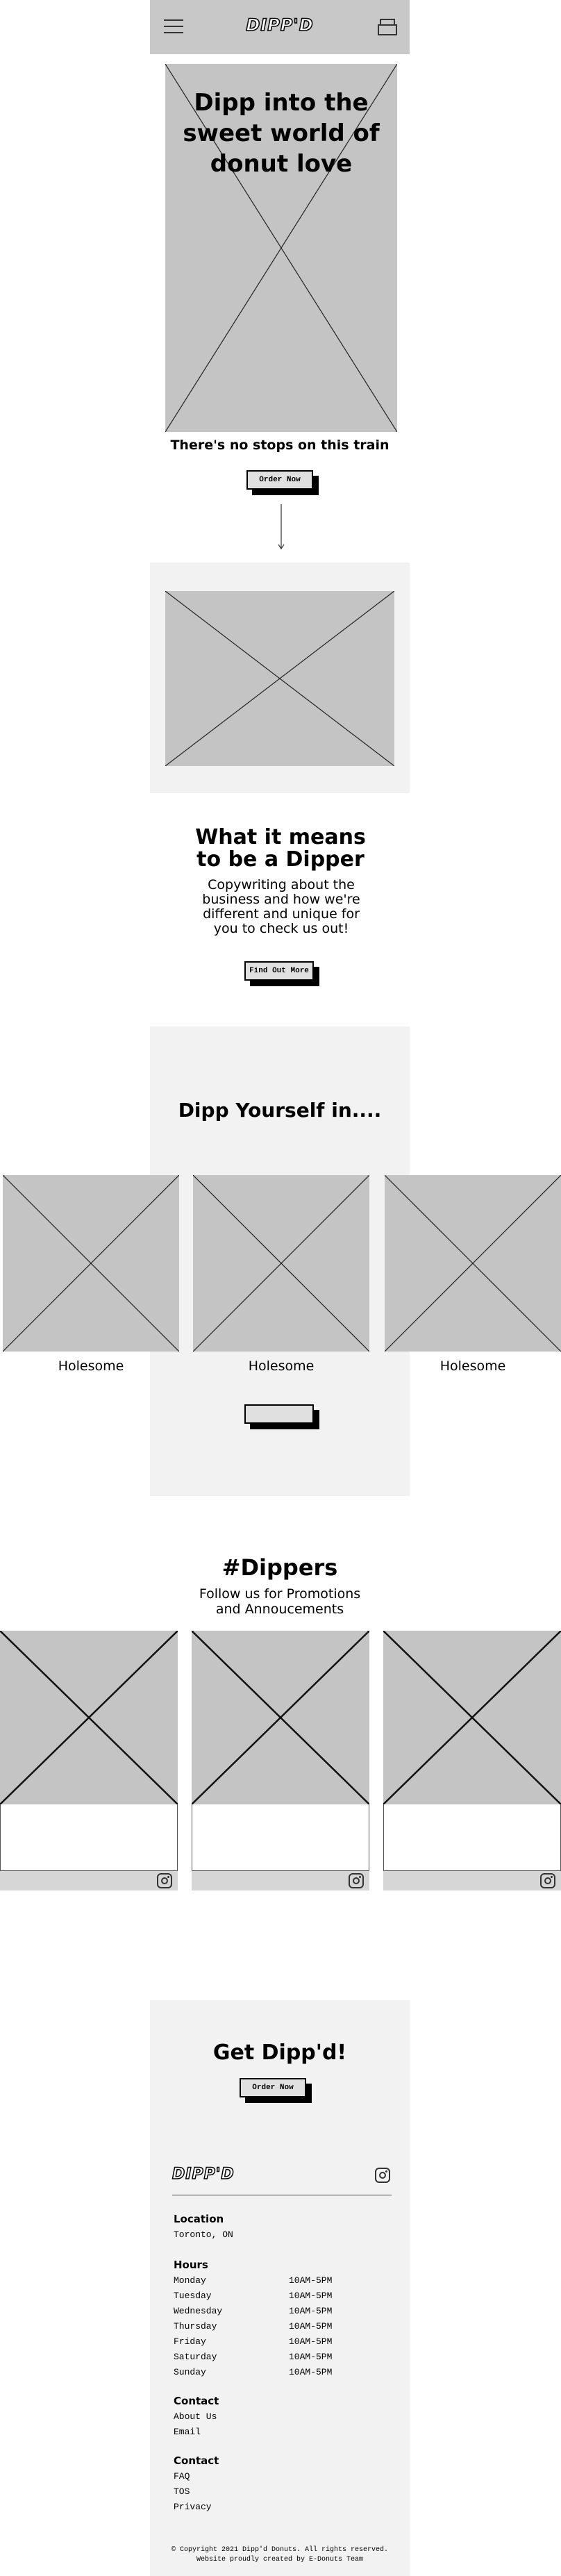 This screenshot has width=561, height=2576. I want to click on hours-heading: Hours, so click(191, 2265).